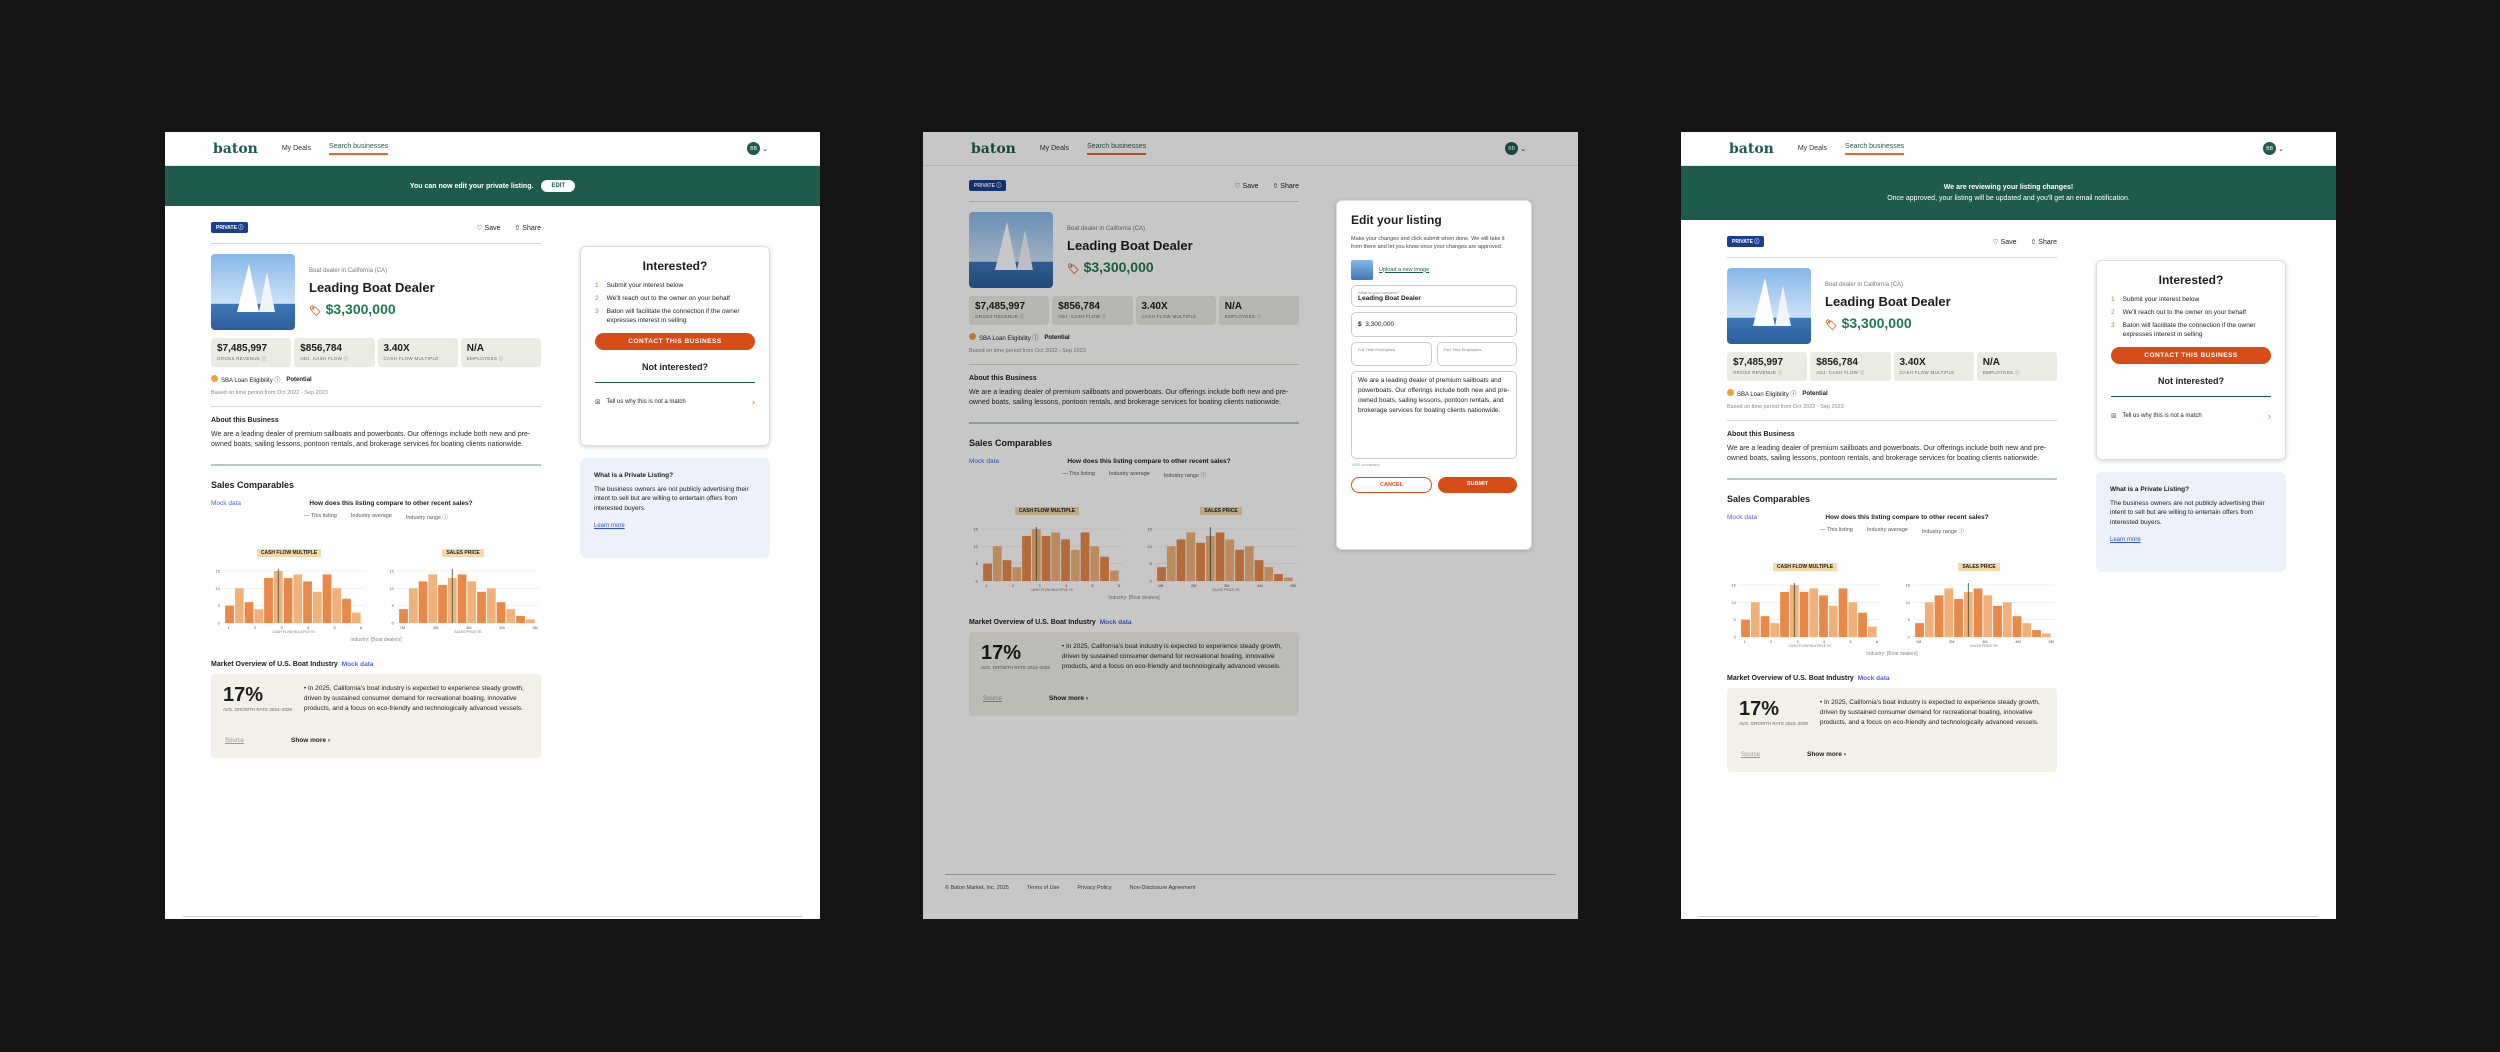 The width and height of the screenshot is (2500, 1052). What do you see at coordinates (1391, 353) in the screenshot?
I see `full-time-field: Full Time Employees` at bounding box center [1391, 353].